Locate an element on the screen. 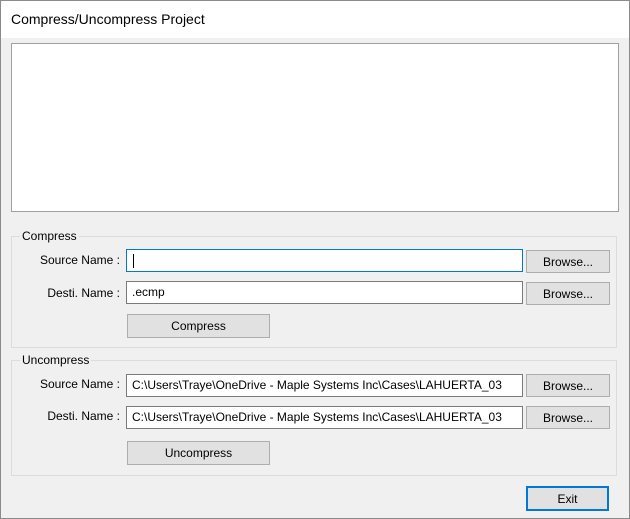 The height and width of the screenshot is (519, 630). compress-group-label: Compress is located at coordinates (49, 236).